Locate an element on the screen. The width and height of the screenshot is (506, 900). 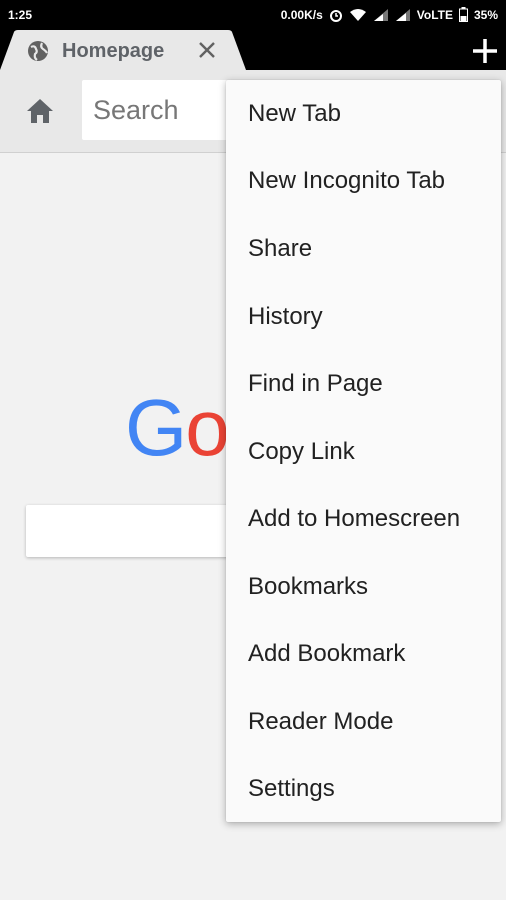
status-bar: 1:25 0.00K/s VoLTE 35% is located at coordinates (253, 15).